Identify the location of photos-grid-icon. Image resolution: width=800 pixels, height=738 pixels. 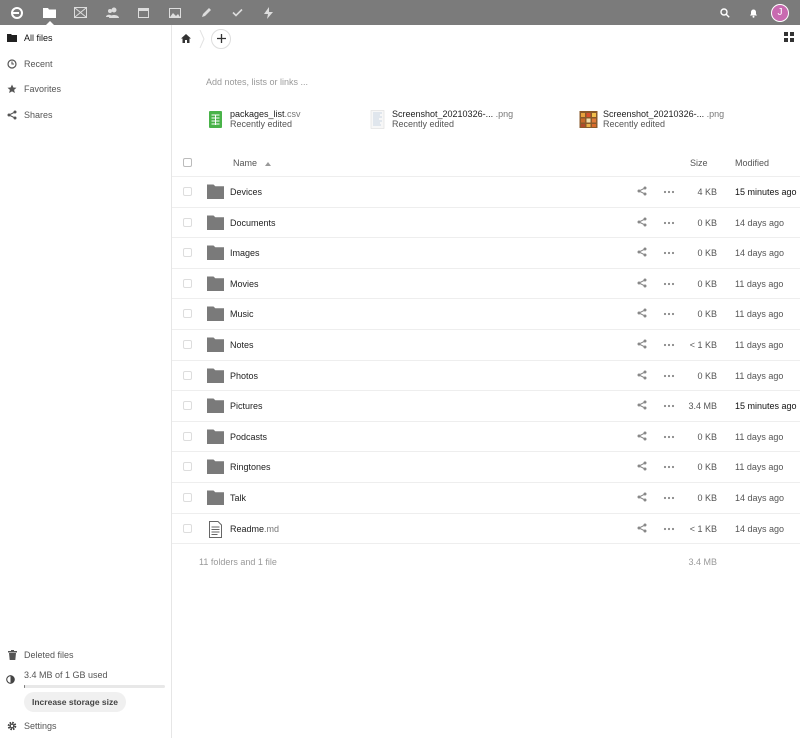
(80, 12).